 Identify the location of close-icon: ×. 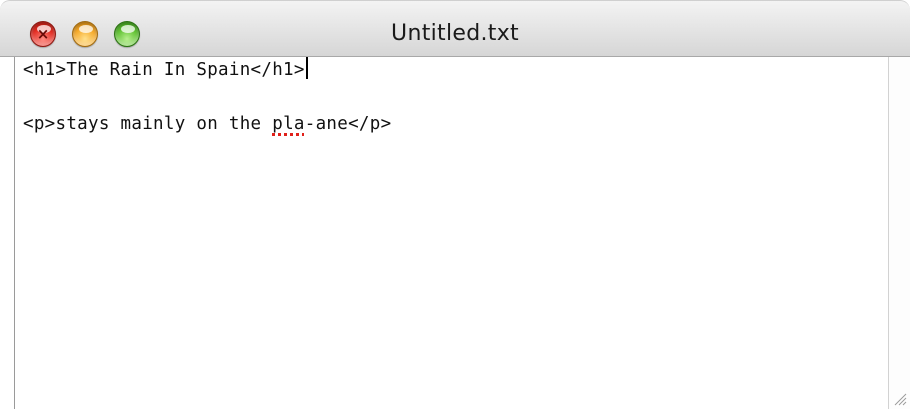
(43, 34).